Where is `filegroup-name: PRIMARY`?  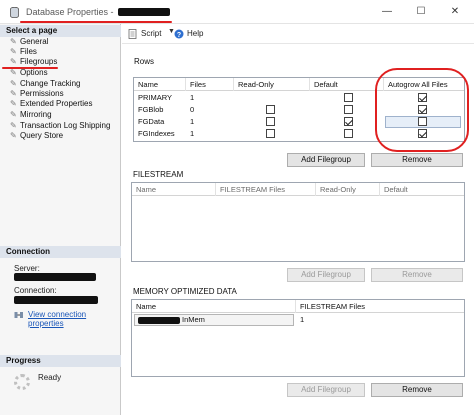 filegroup-name: PRIMARY is located at coordinates (155, 97).